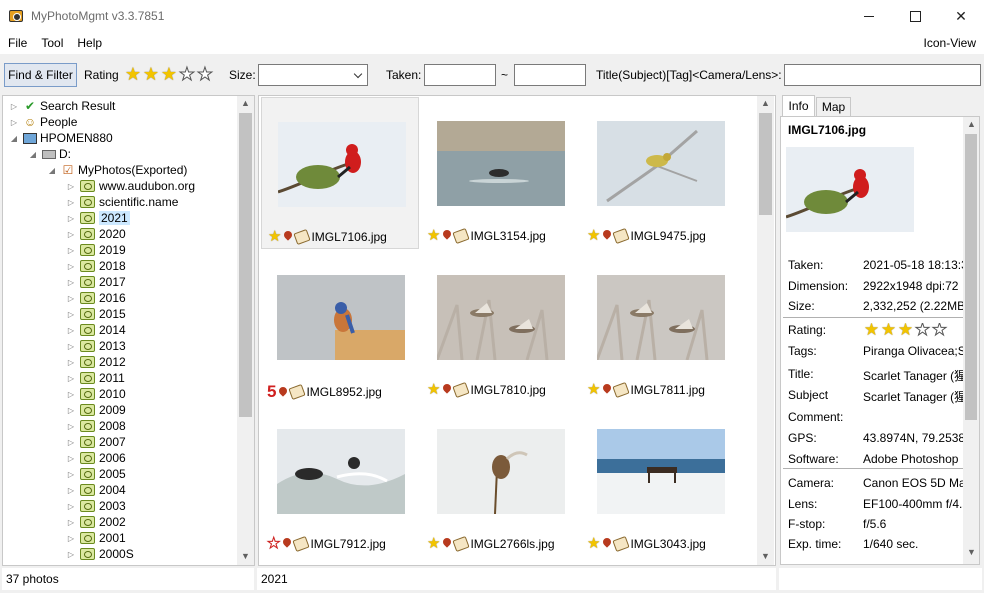 This screenshot has width=984, height=593. Describe the element at coordinates (96, 442) in the screenshot. I see `tree-item: ▷ 2007` at that location.